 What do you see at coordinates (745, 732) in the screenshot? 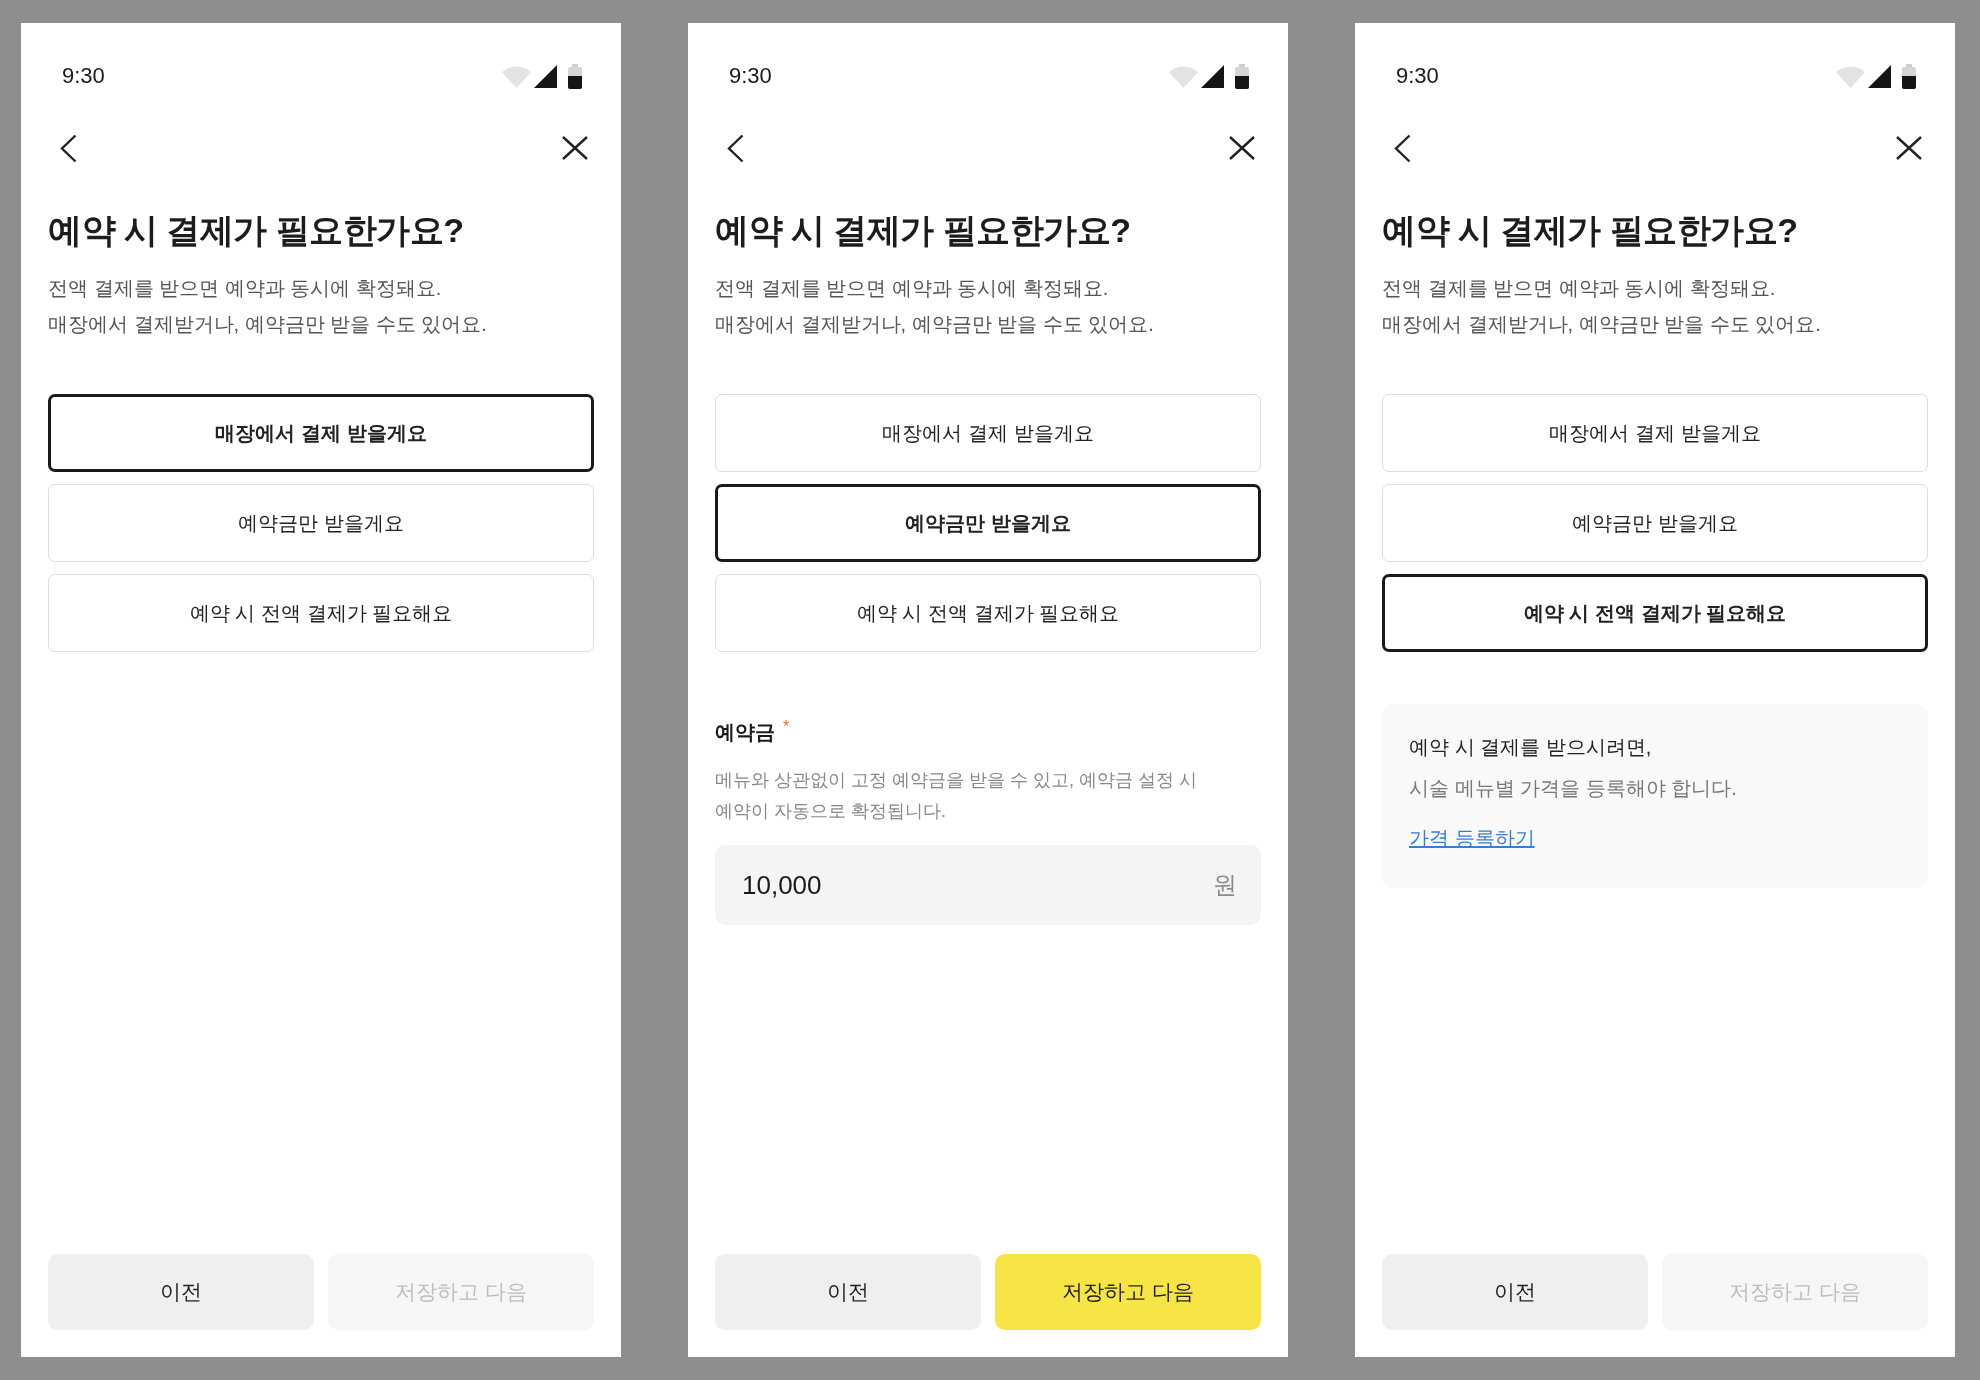
I see `field-label: 예약금` at bounding box center [745, 732].